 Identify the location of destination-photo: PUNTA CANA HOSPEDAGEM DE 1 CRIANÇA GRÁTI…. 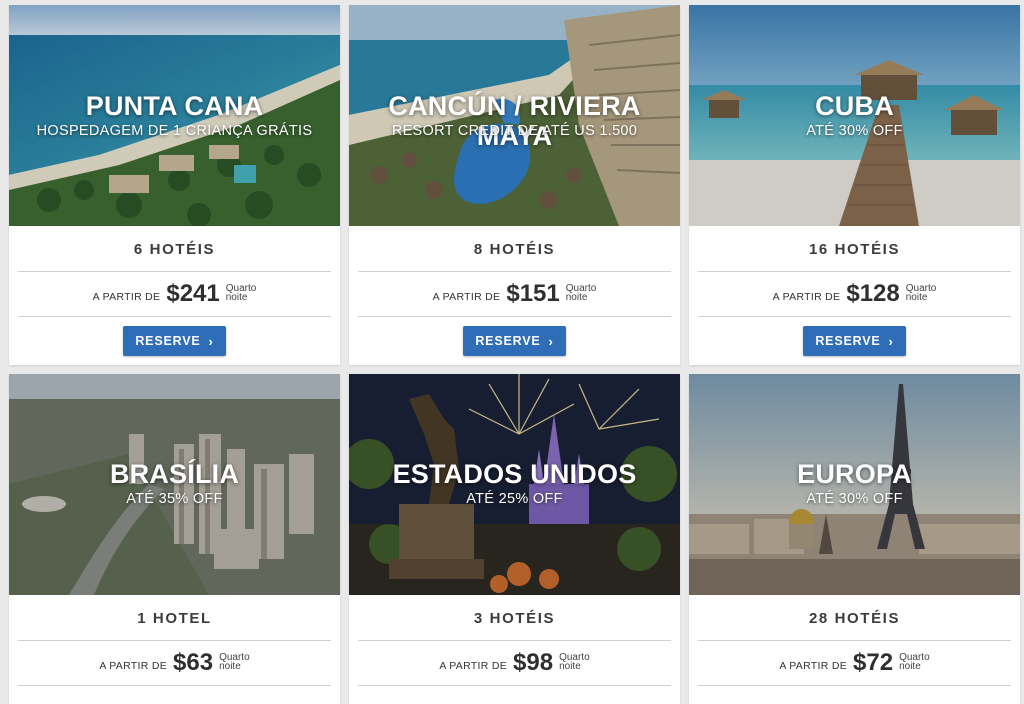
(174, 115).